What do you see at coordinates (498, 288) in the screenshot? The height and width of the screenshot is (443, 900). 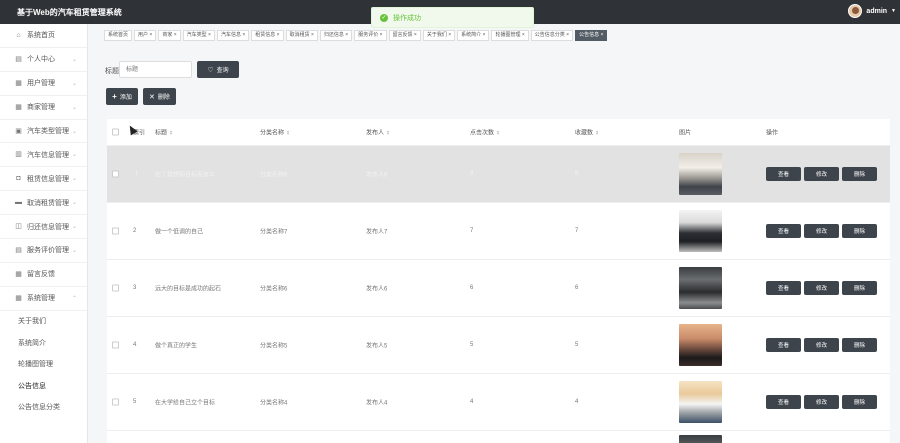 I see `table-row: 3 远大的目标是成功的起石 分类名称6 发布人6 6 6 查看 修改 删除` at bounding box center [498, 288].